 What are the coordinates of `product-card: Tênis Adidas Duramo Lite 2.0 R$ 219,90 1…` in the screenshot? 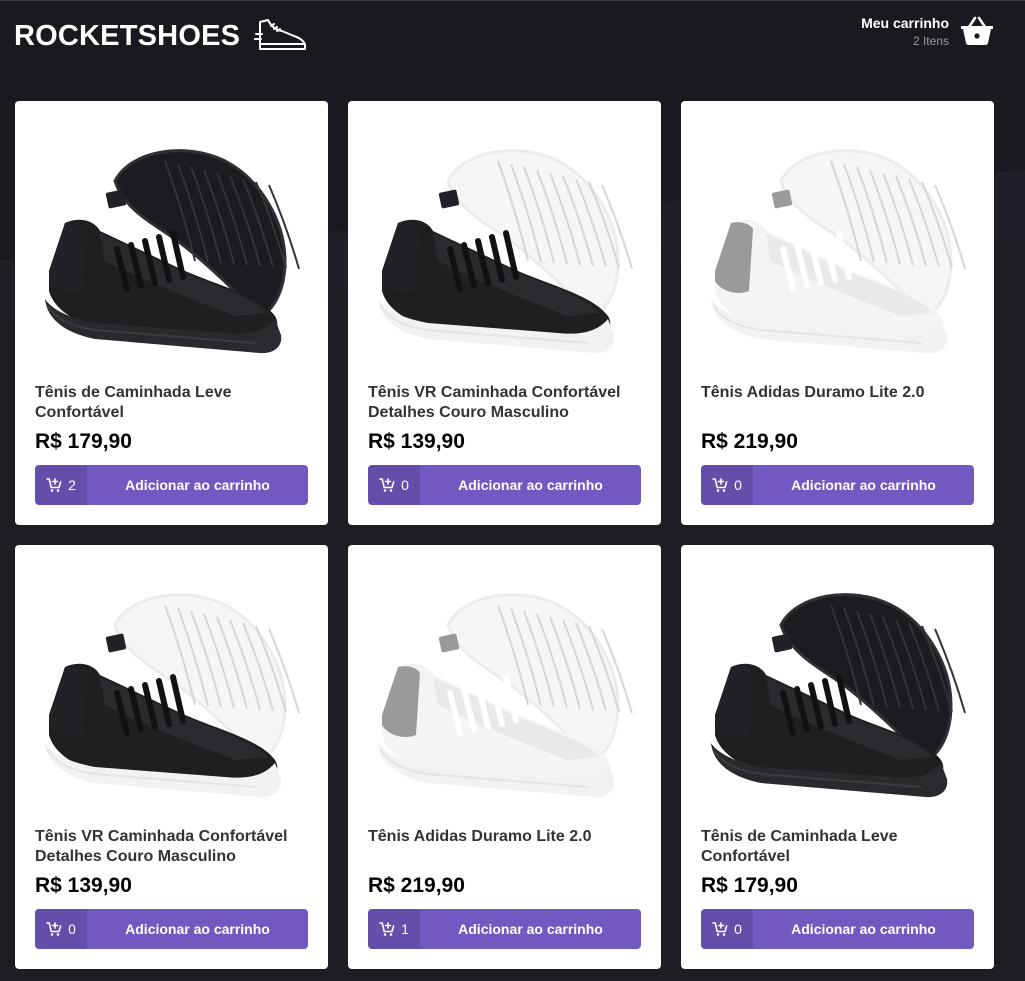 It's located at (504, 757).